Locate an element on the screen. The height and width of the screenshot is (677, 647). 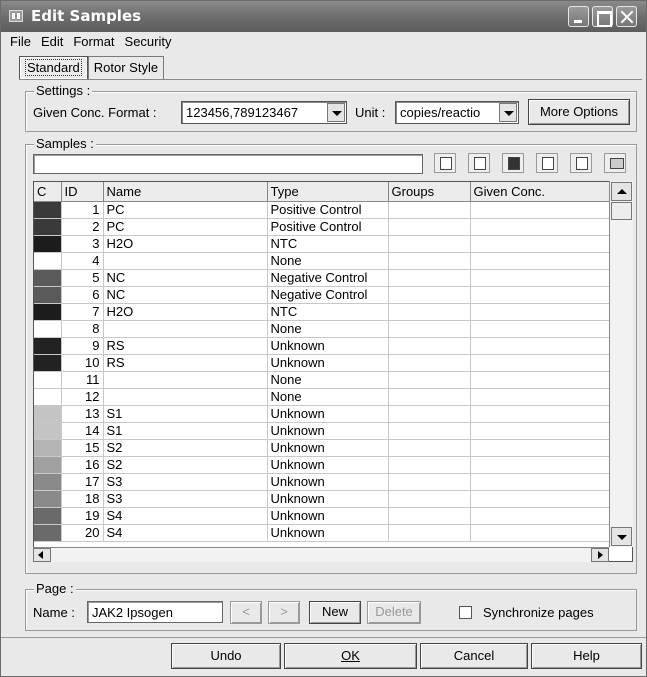
table-row: 4 None is located at coordinates (322, 261).